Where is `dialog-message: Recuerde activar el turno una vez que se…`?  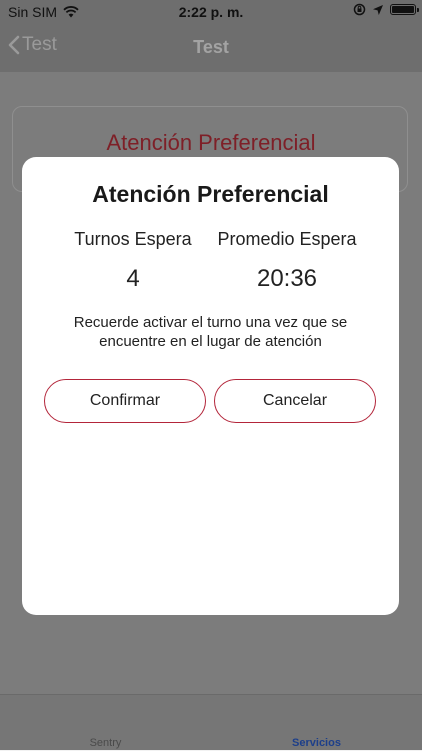 dialog-message: Recuerde activar el turno una vez que se… is located at coordinates (210, 332).